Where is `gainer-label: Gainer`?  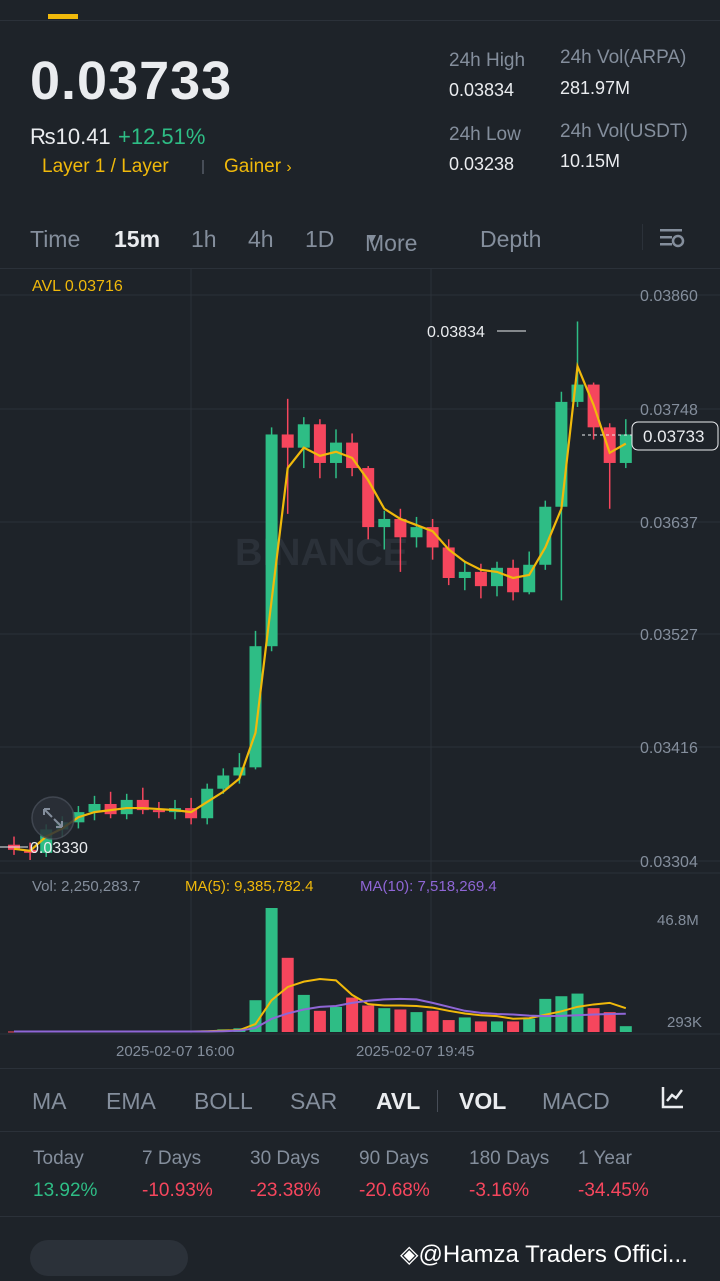
gainer-label: Gainer is located at coordinates (253, 166).